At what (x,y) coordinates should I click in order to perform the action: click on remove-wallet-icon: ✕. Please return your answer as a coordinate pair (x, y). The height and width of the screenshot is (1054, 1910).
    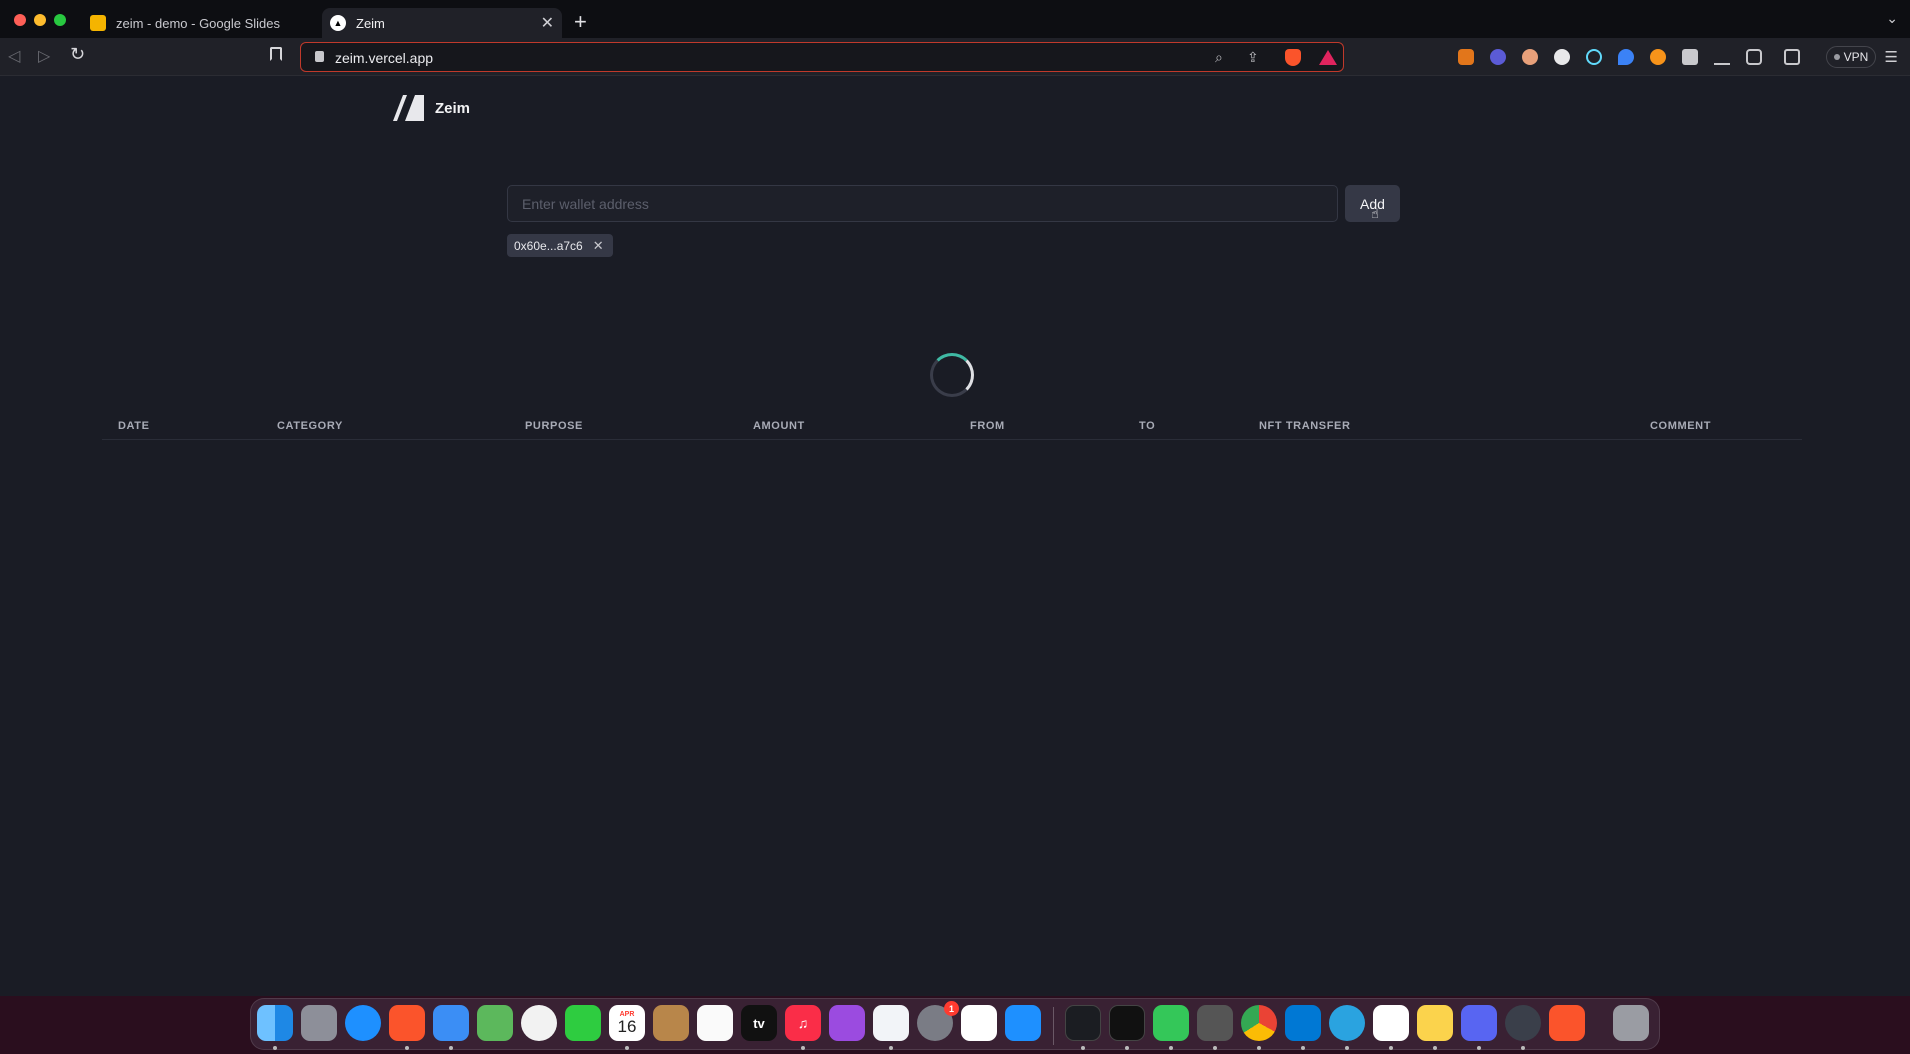
    Looking at the image, I should click on (598, 246).